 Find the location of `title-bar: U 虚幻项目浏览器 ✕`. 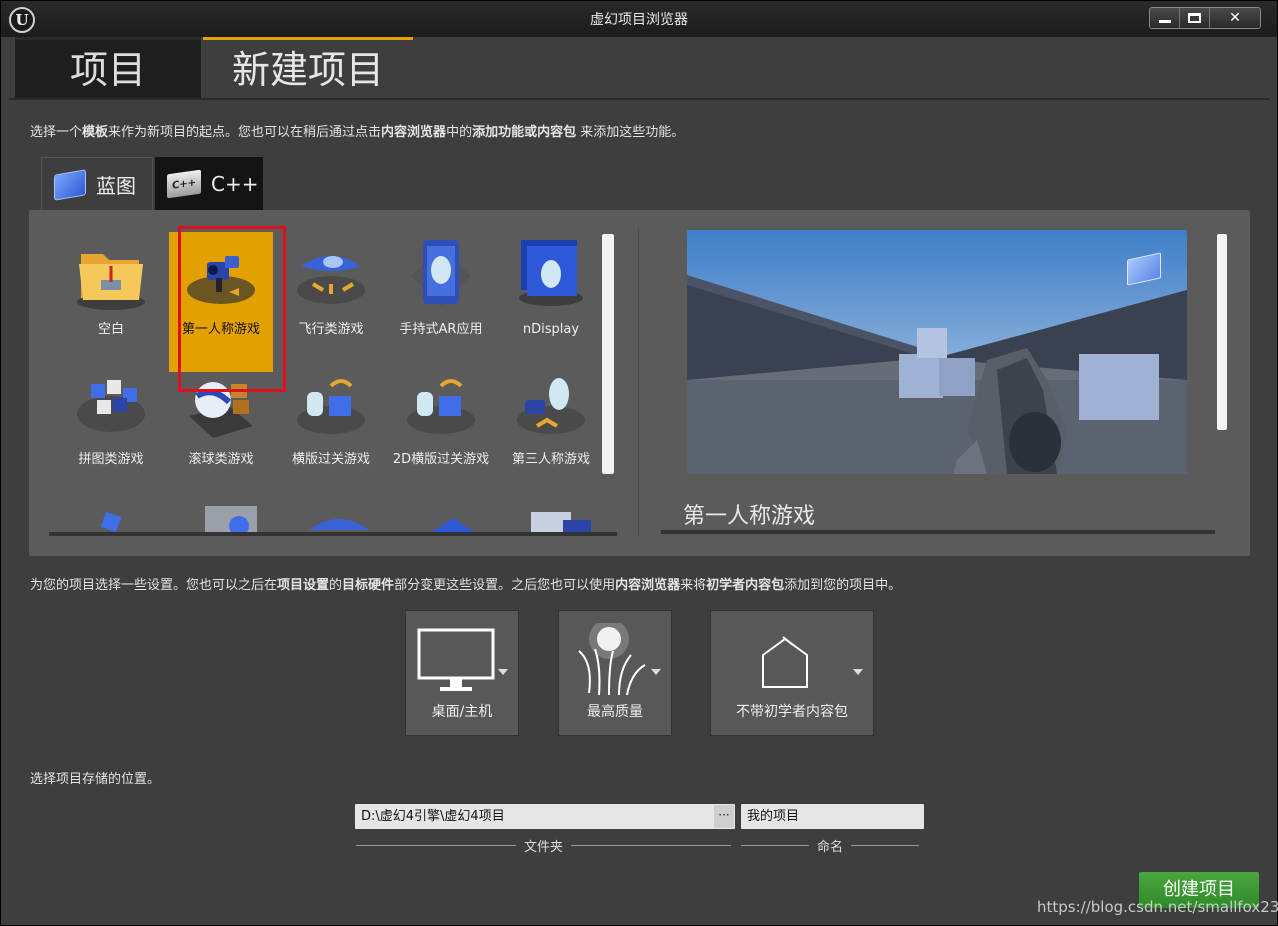

title-bar: U 虚幻项目浏览器 ✕ is located at coordinates (639, 19).